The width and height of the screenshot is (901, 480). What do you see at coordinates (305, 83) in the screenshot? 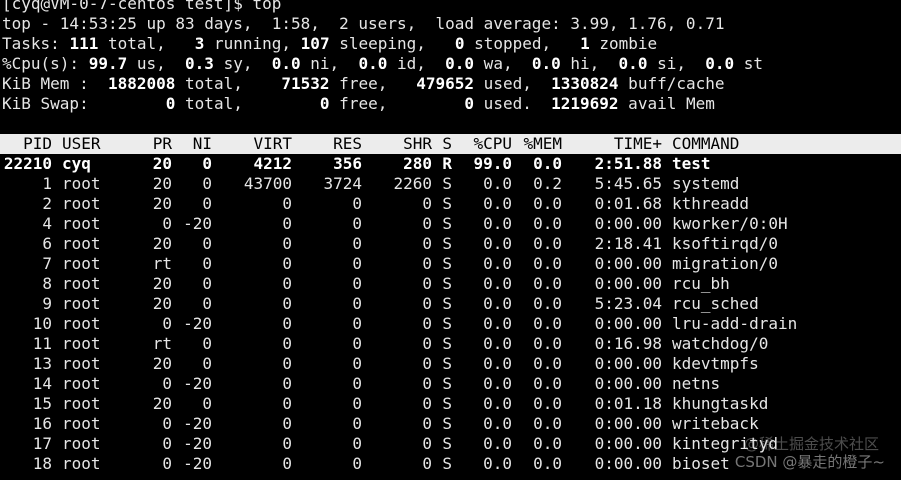
I see `mem-free: 71532` at bounding box center [305, 83].